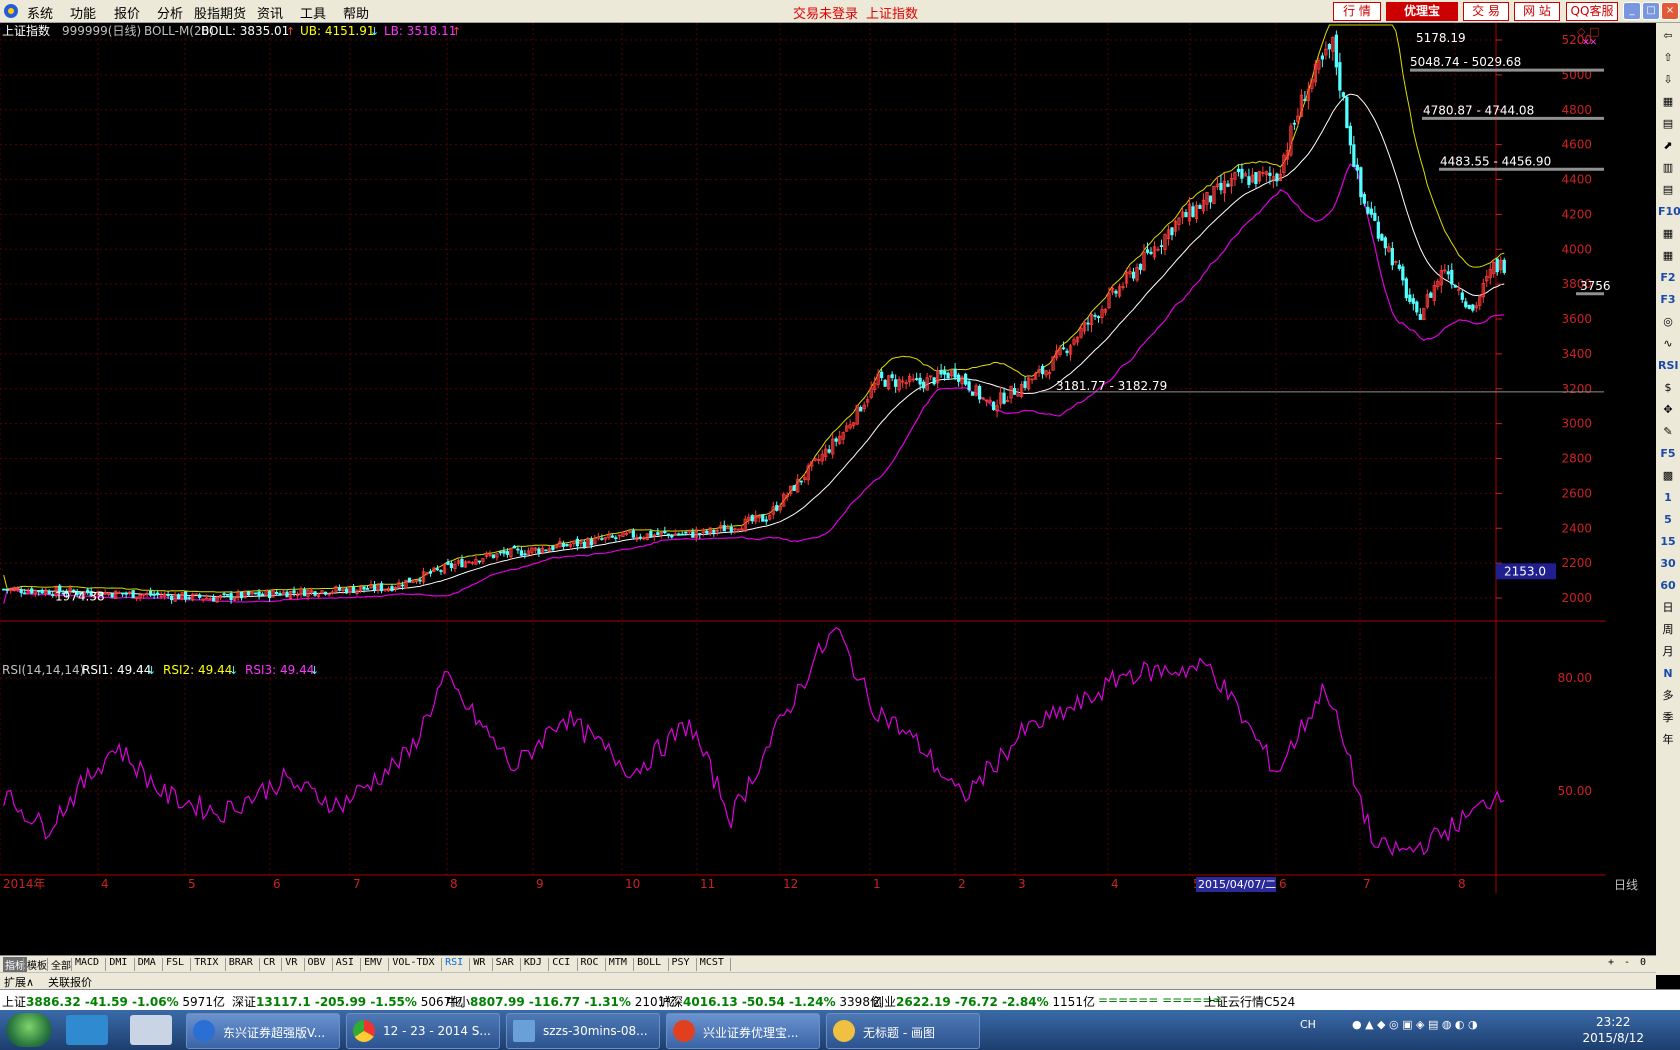 The image size is (1680, 1050). What do you see at coordinates (40, 12) in the screenshot?
I see `menu-system: 系统` at bounding box center [40, 12].